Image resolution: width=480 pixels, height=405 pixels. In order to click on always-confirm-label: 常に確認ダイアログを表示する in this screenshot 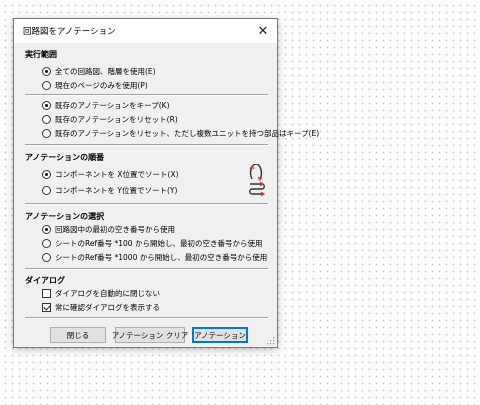, I will do `click(107, 307)`.